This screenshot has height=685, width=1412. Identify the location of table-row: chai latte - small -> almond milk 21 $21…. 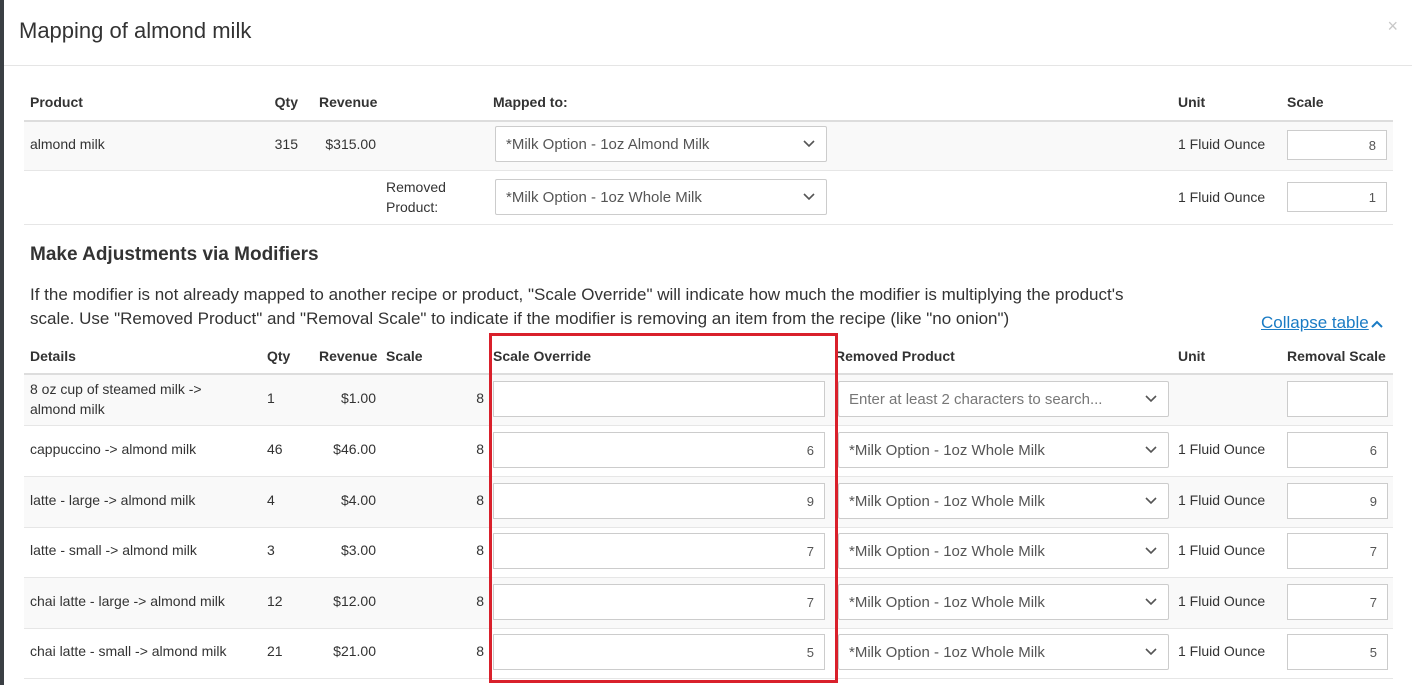
(708, 653).